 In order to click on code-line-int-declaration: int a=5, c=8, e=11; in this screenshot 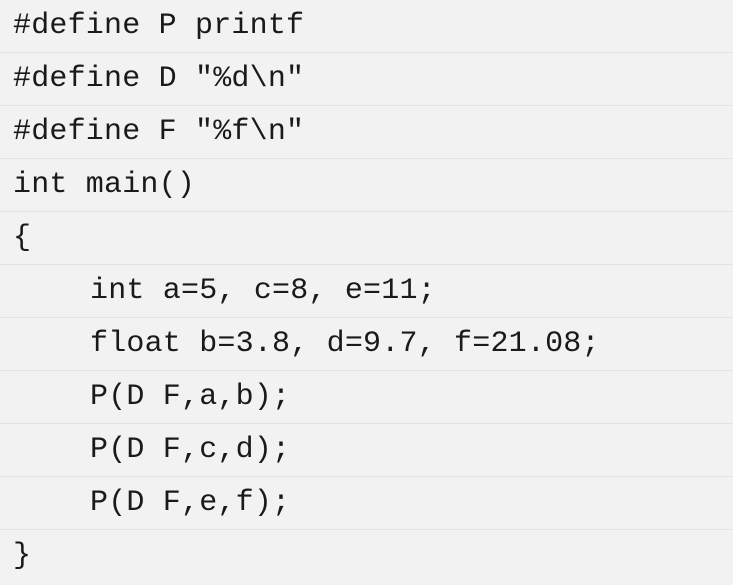, I will do `click(366, 291)`.